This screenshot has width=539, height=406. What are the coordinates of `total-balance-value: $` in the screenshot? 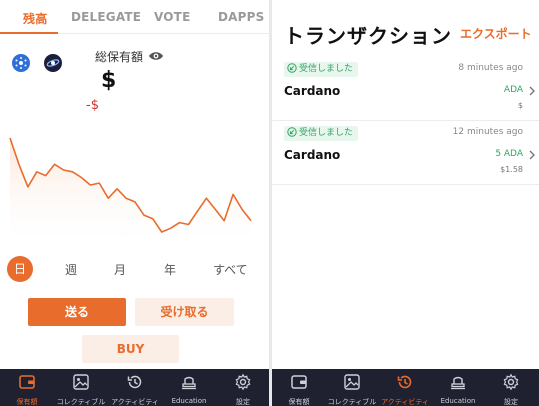 It's located at (109, 80).